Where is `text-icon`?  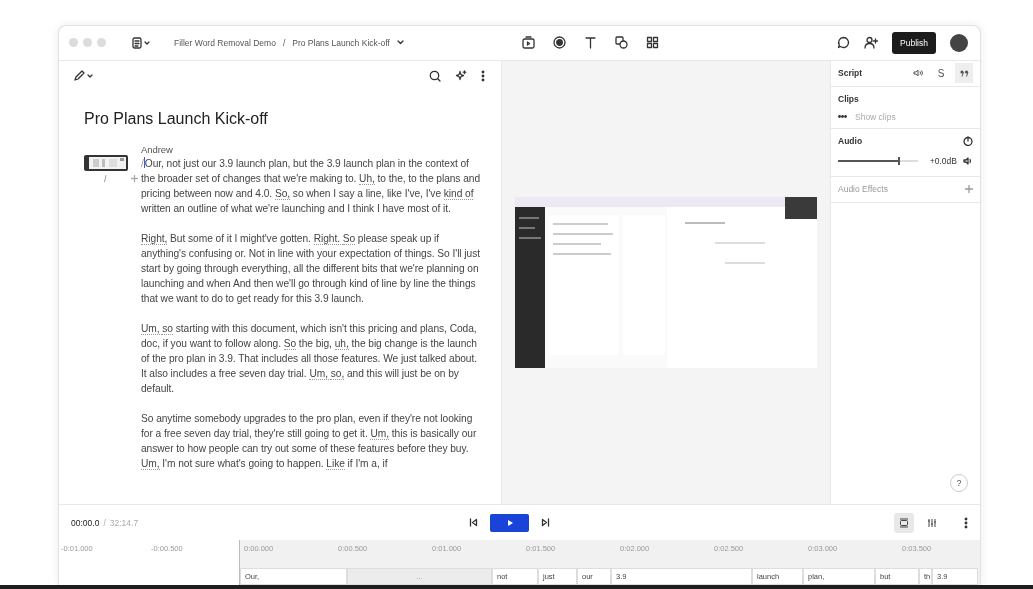
text-icon is located at coordinates (590, 43).